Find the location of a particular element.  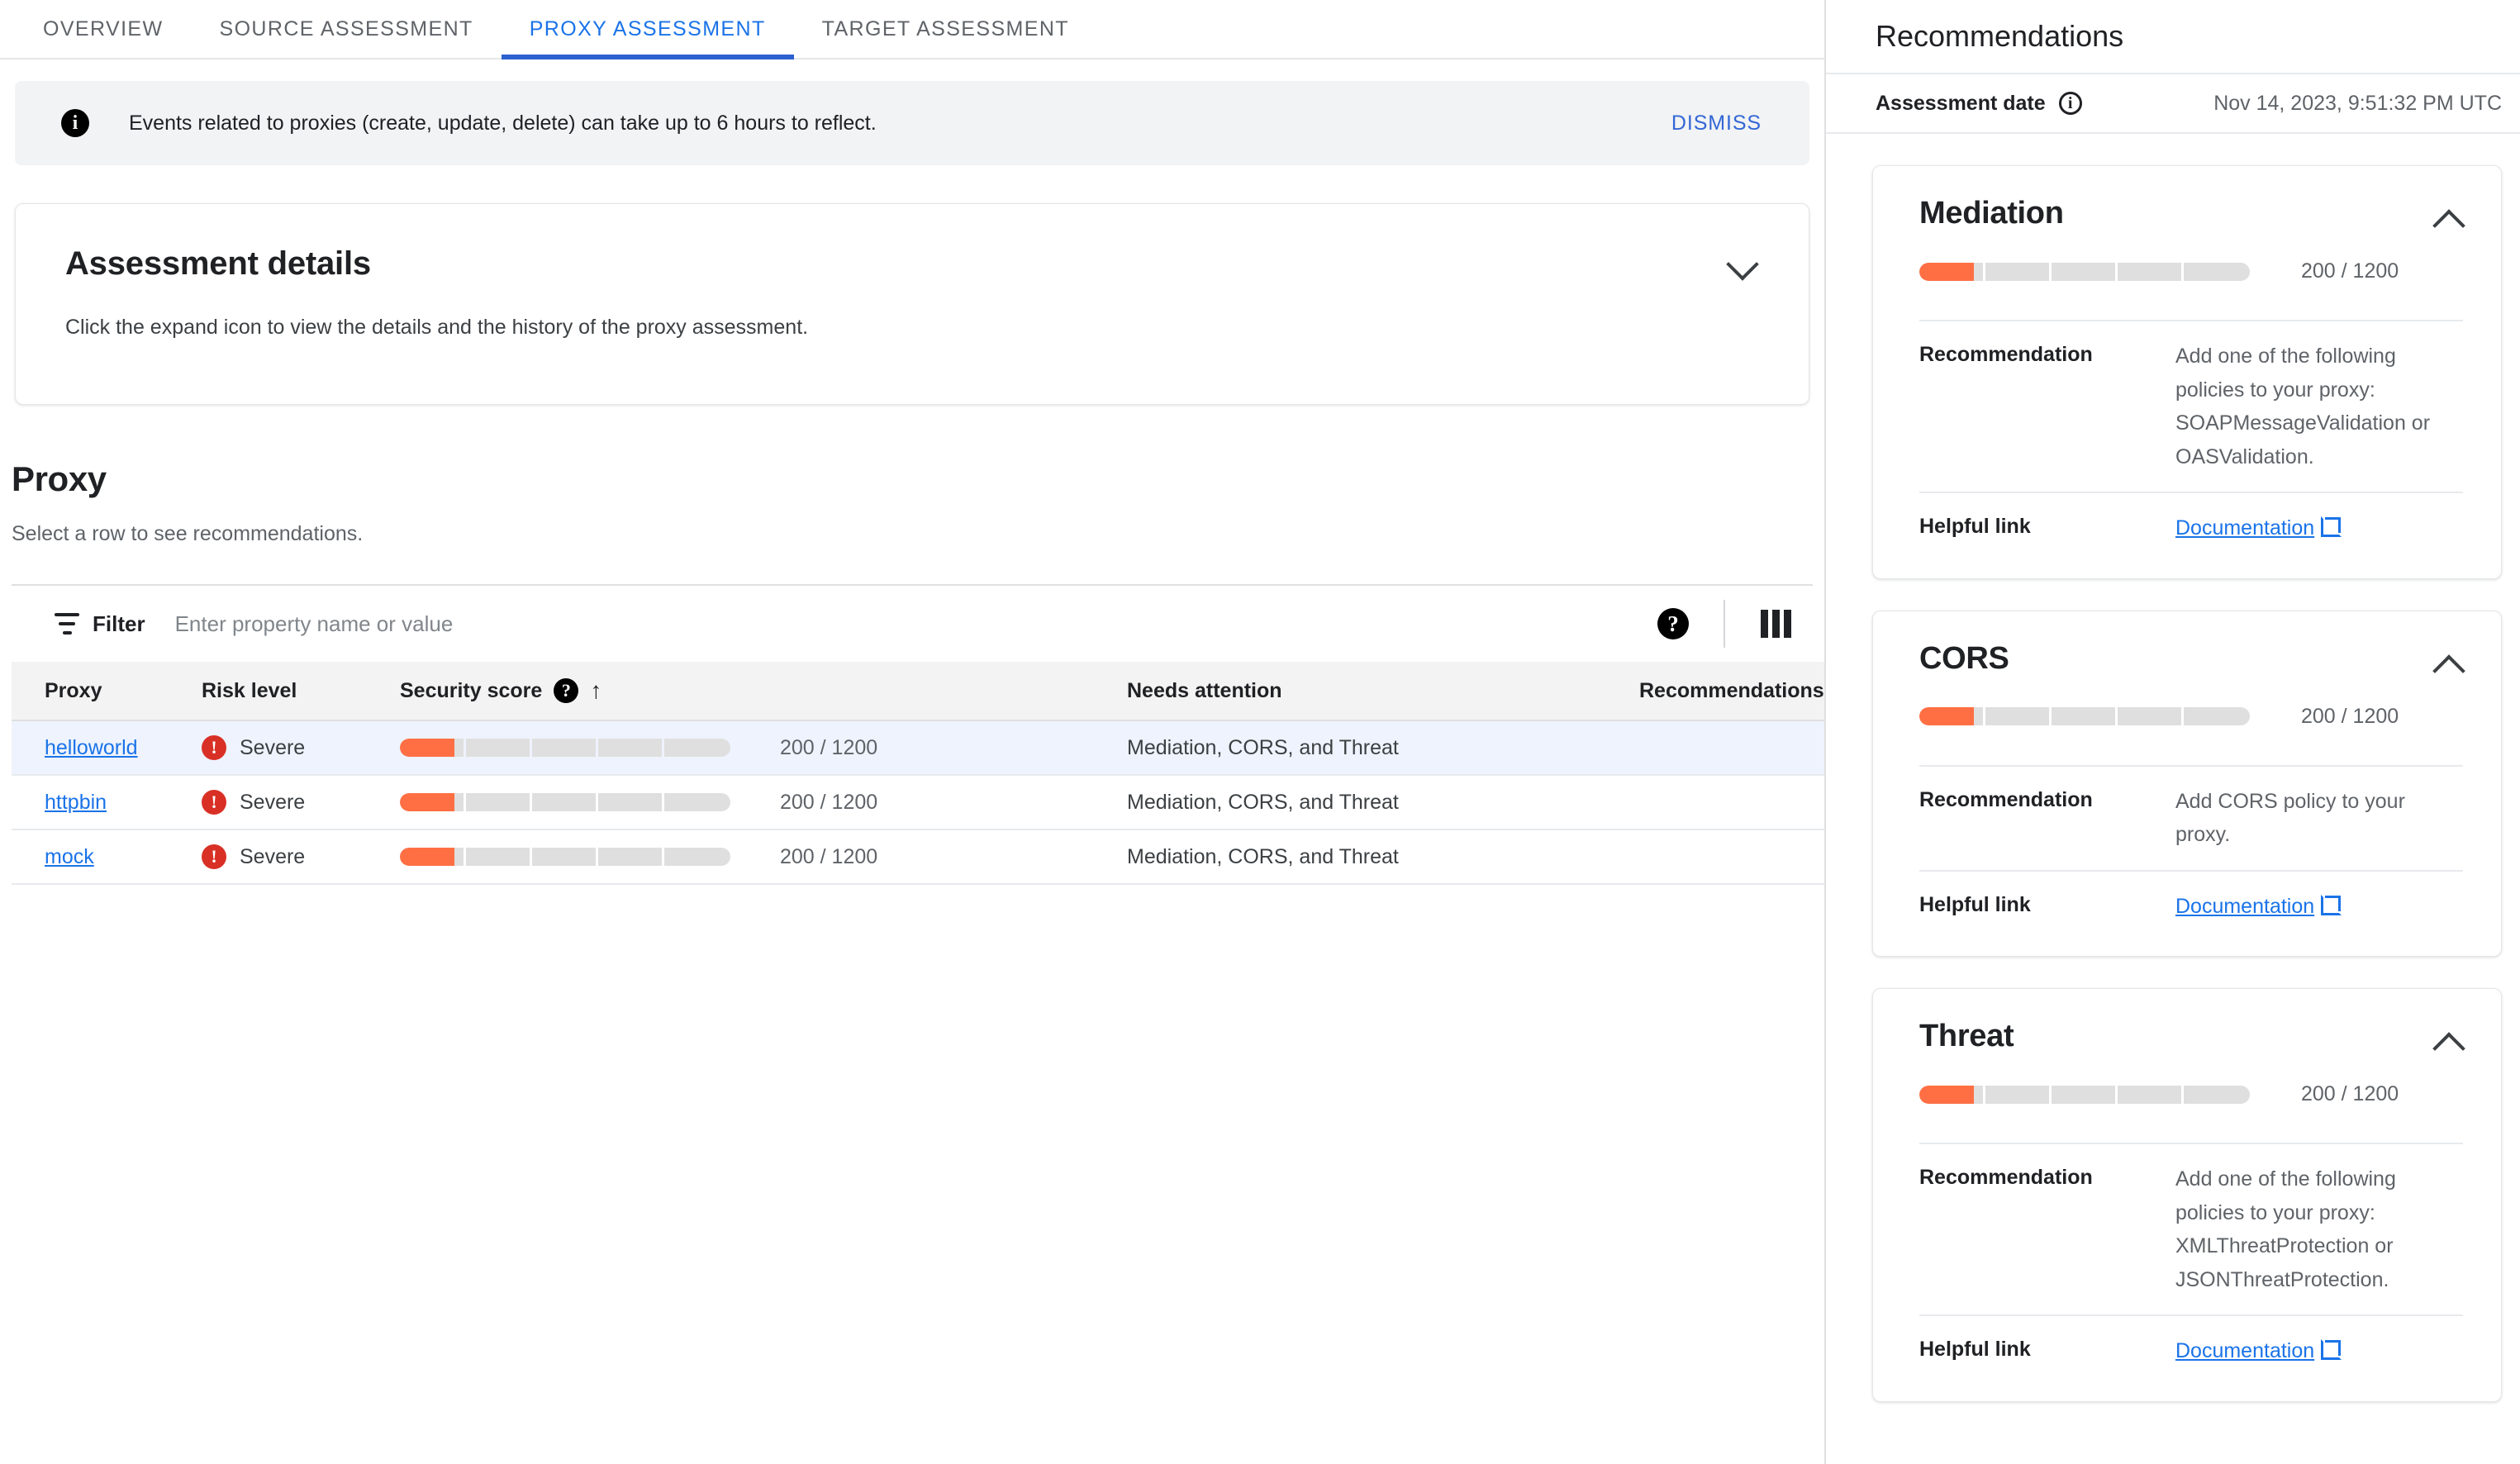

page-title: Proxy is located at coordinates (59, 478).